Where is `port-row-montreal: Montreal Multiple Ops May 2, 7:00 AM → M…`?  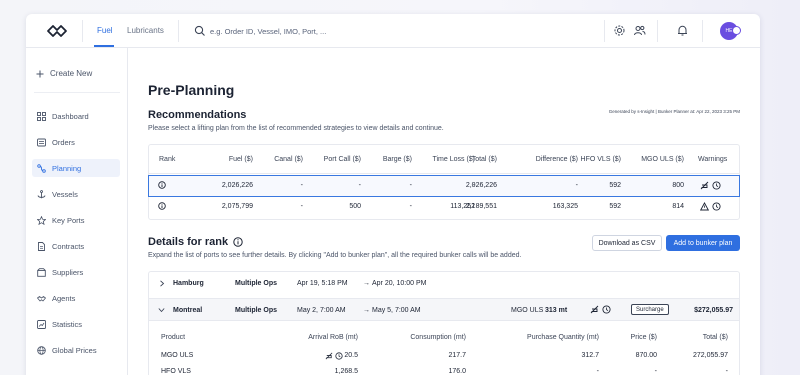 port-row-montreal: Montreal Multiple Ops May 2, 7:00 AM → M… is located at coordinates (444, 309).